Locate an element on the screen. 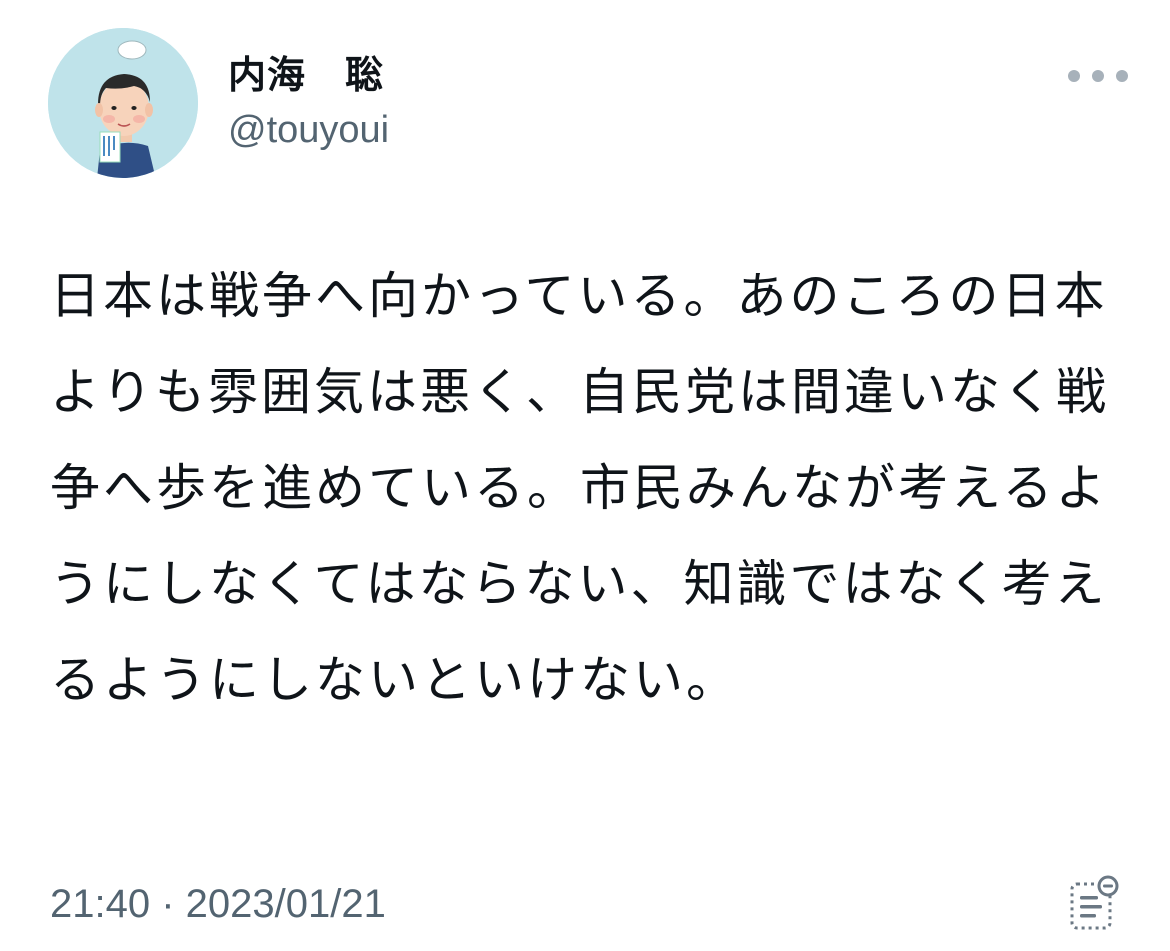 The height and width of the screenshot is (951, 1170). author-handle: @touyoui is located at coordinates (308, 130).